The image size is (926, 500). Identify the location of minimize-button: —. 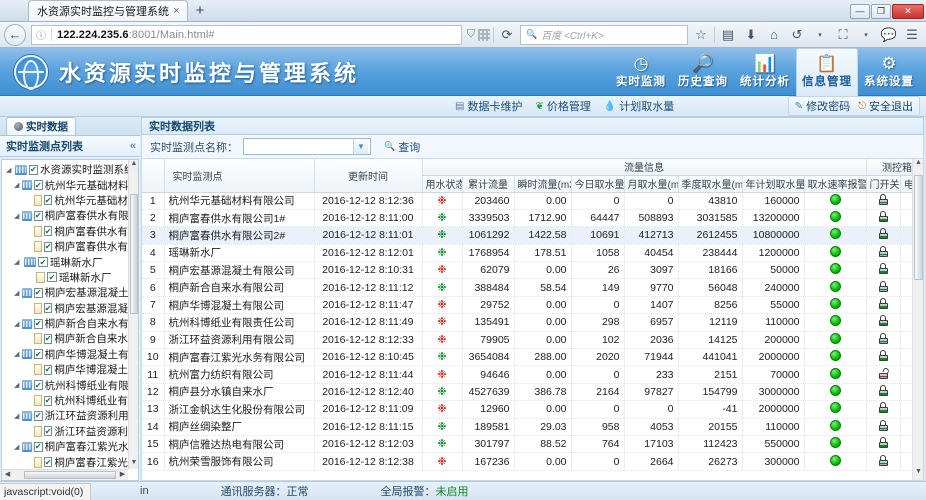
(860, 11).